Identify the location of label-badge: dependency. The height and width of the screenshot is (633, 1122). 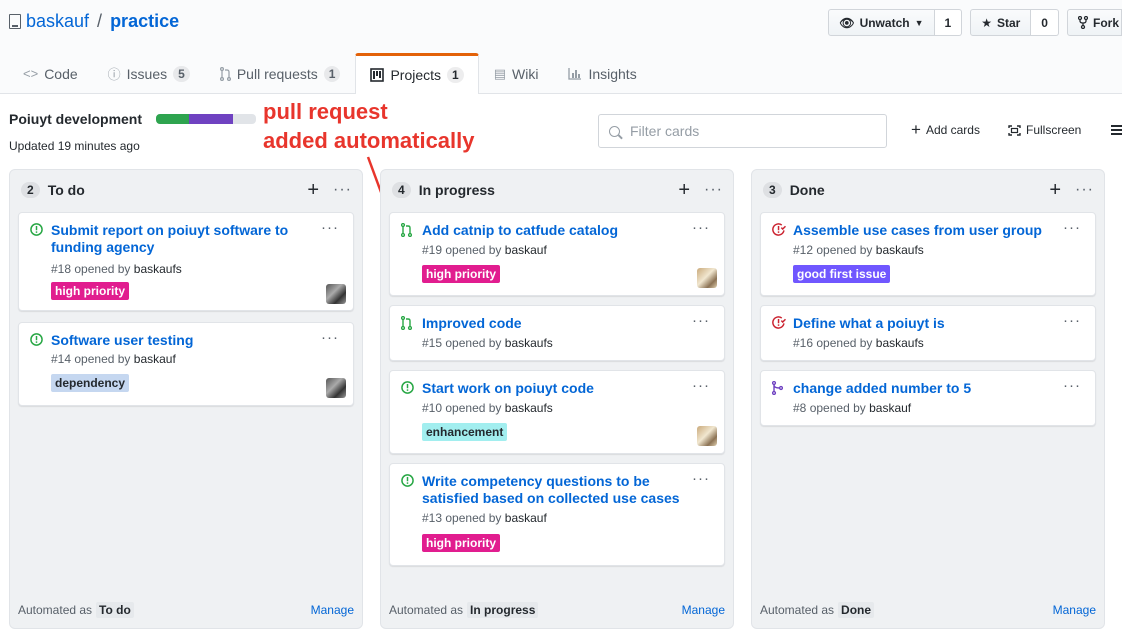
(90, 383).